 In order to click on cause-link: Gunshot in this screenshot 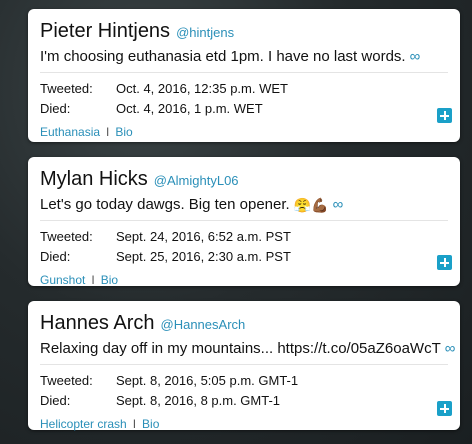, I will do `click(62, 280)`.